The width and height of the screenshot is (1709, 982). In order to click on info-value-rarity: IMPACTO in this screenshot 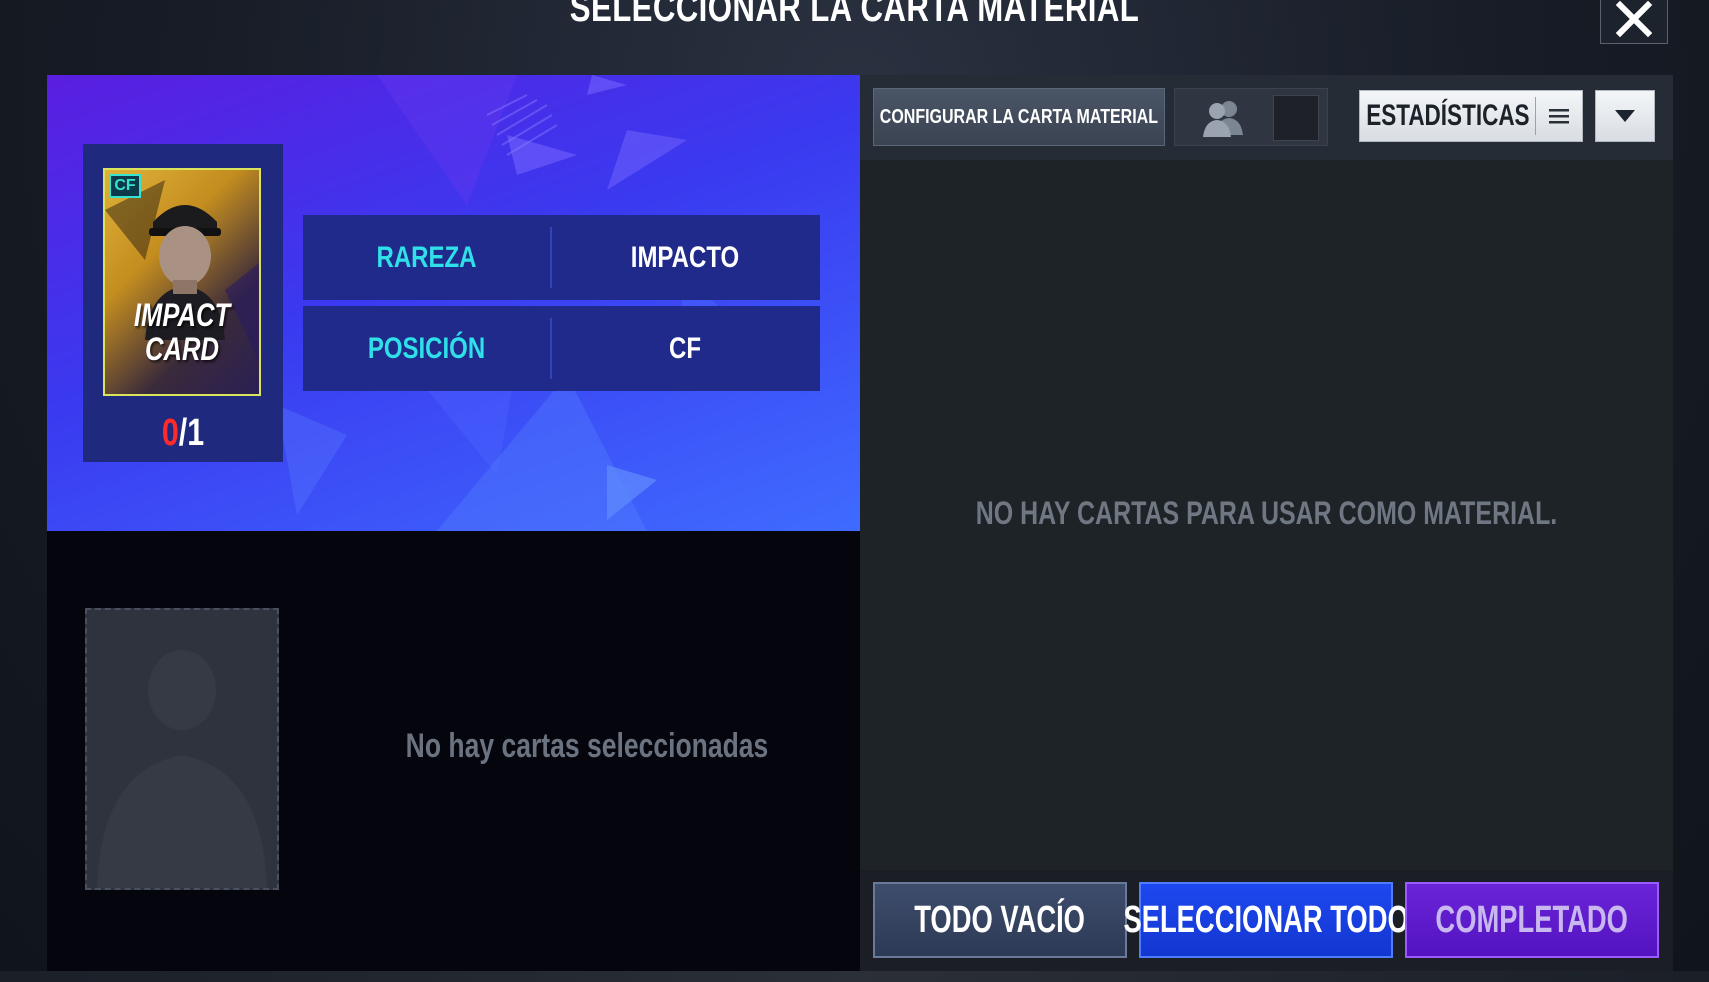, I will do `click(685, 257)`.